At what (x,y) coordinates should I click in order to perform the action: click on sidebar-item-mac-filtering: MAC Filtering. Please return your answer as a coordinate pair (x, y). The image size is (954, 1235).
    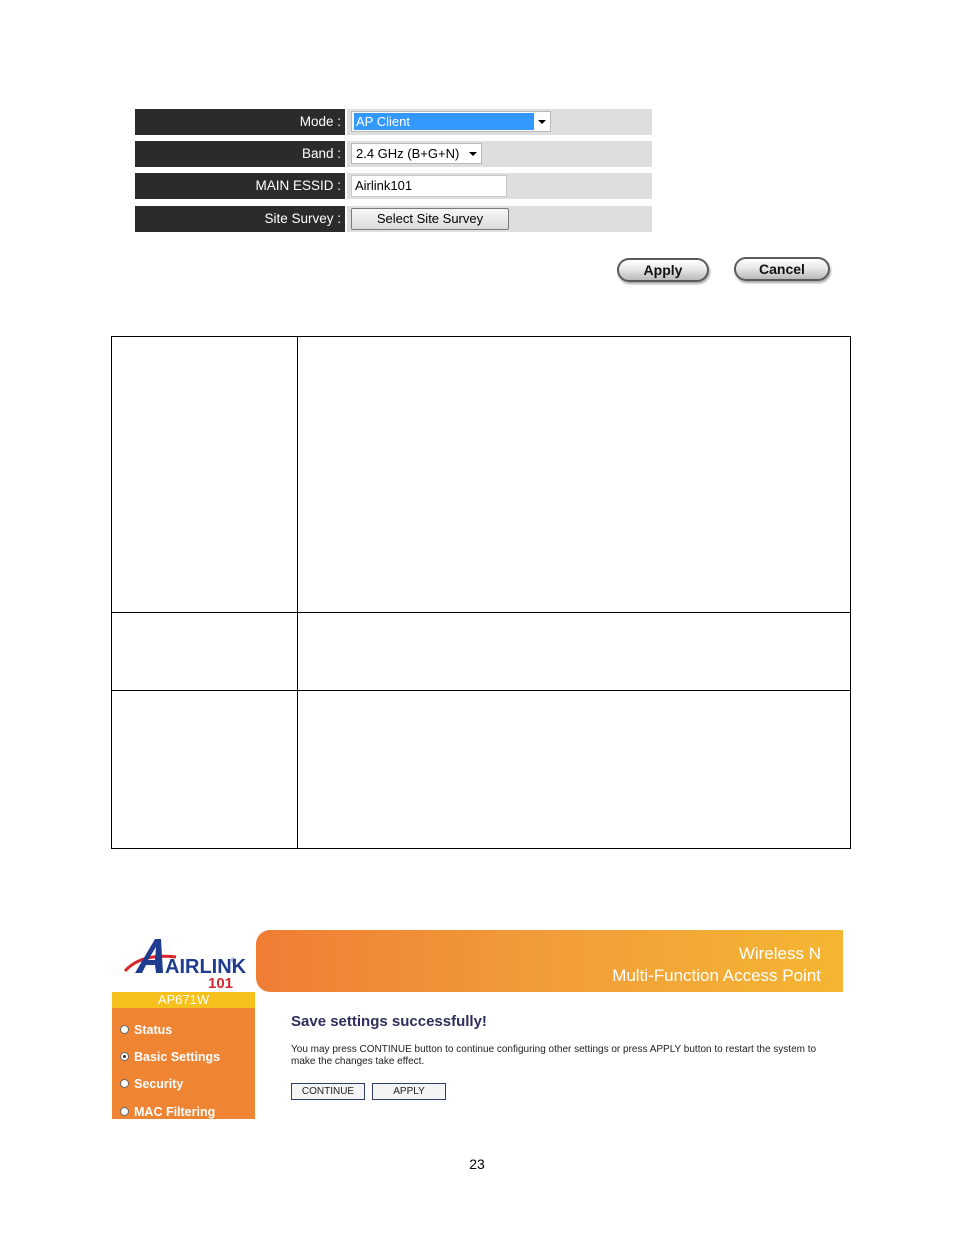
    Looking at the image, I should click on (167, 1112).